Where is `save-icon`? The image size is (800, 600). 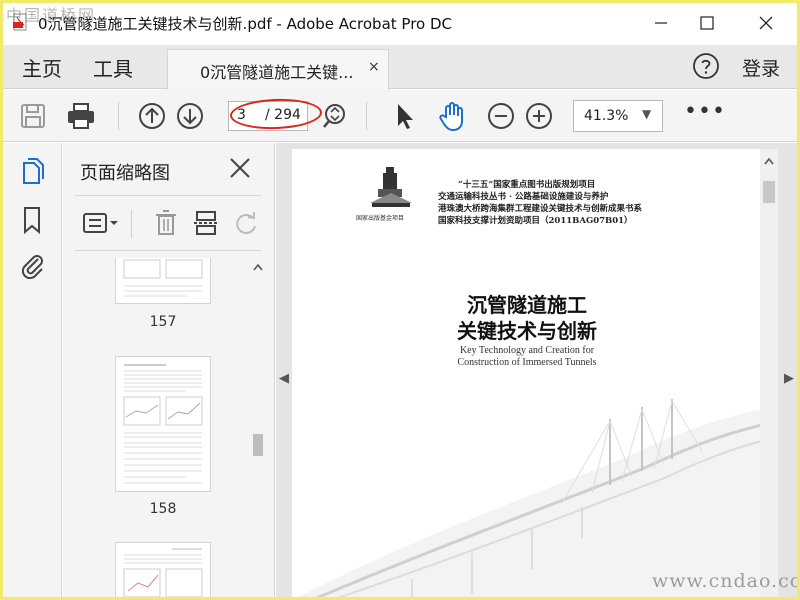 save-icon is located at coordinates (33, 116).